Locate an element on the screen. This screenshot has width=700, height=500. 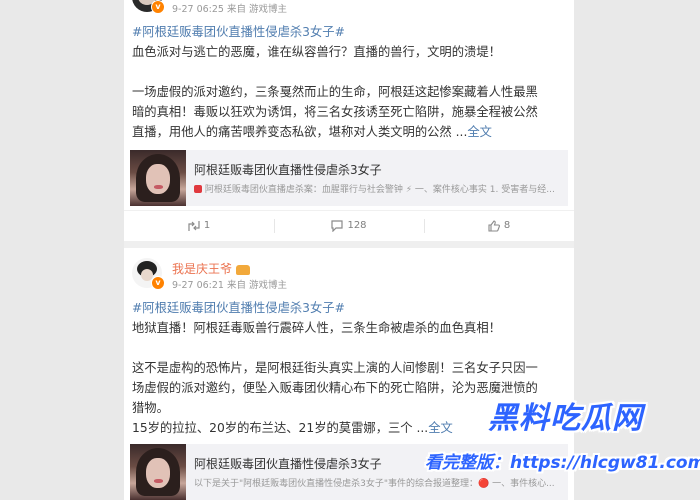
watermark-url: 看完整版：https://hlcgw81.com is located at coordinates (562, 463).